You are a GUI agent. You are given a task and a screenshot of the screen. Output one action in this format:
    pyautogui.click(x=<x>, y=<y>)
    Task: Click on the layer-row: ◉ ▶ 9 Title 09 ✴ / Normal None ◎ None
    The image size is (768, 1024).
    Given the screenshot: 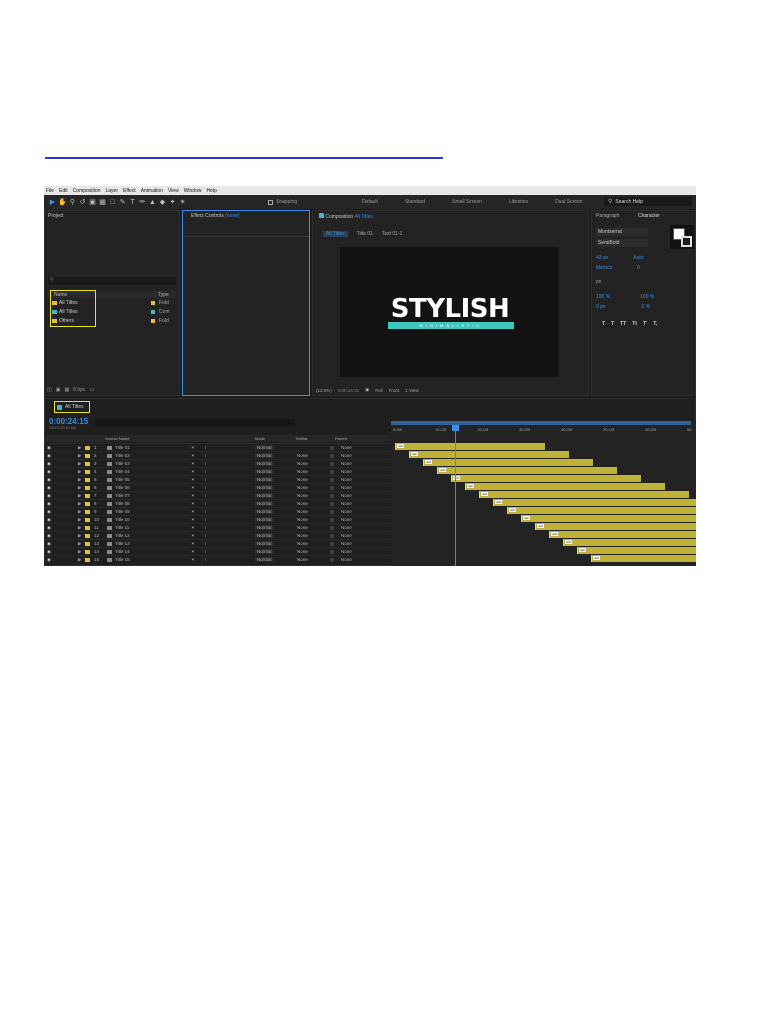 What is the action you would take?
    pyautogui.click(x=217, y=511)
    